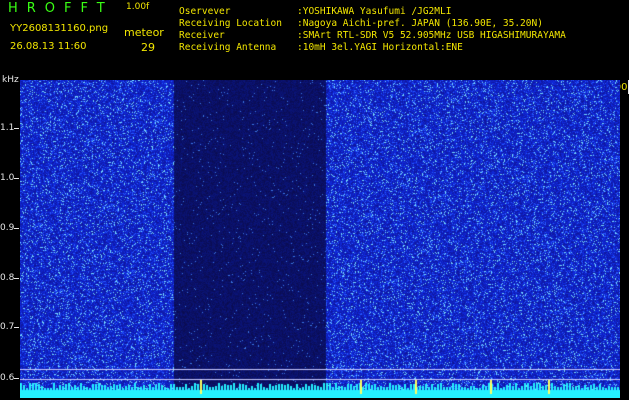  I want to click on antenna-label: Receiving Antenna, so click(228, 47).